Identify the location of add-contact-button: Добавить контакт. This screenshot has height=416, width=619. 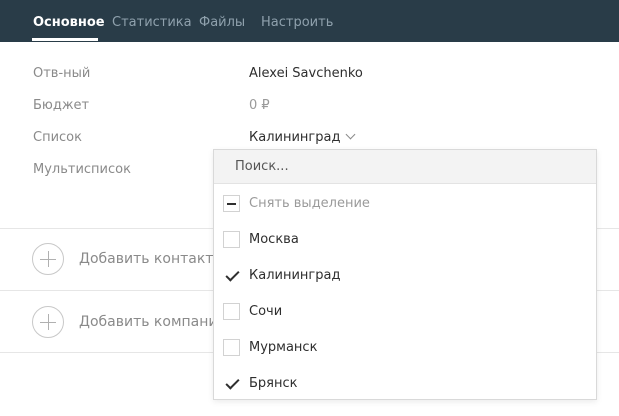
(132, 260).